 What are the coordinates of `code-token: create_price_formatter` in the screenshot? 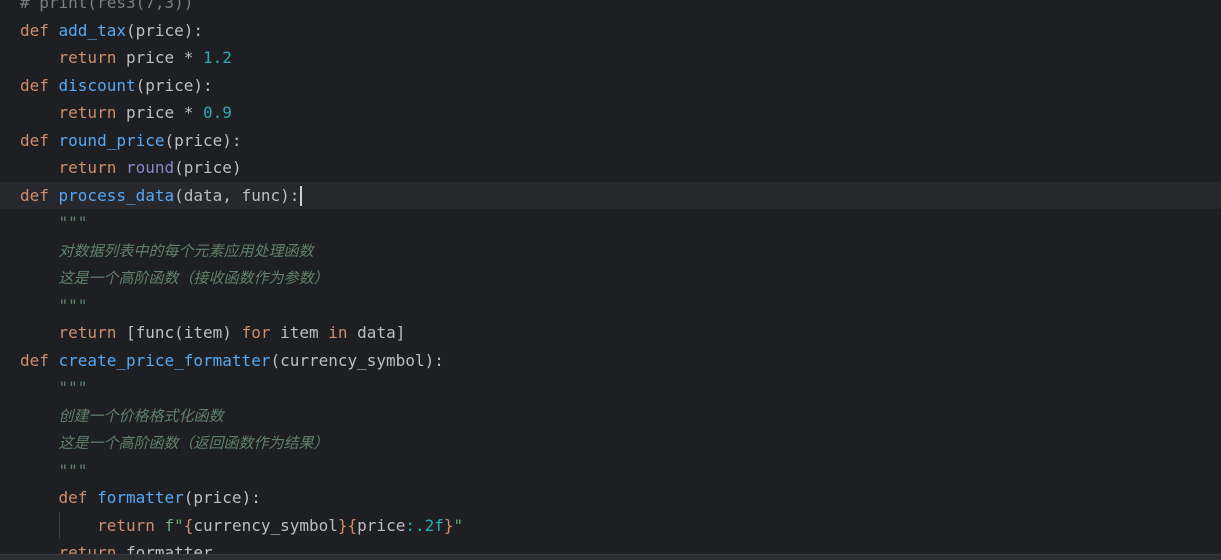 It's located at (164, 360).